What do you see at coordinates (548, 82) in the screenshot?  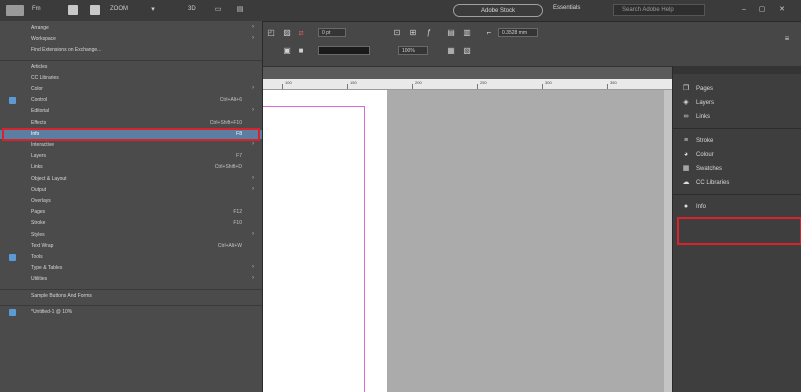 I see `ruler-label: 300` at bounding box center [548, 82].